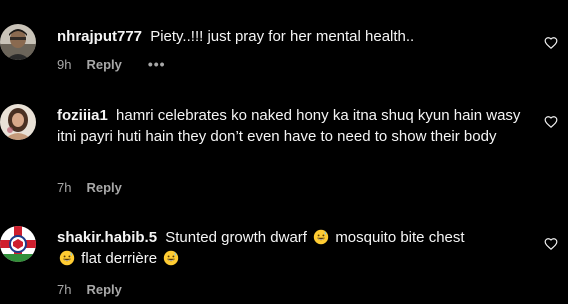 This screenshot has width=568, height=304. Describe the element at coordinates (107, 237) in the screenshot. I see `comment-username: shakir.habib.5` at that location.